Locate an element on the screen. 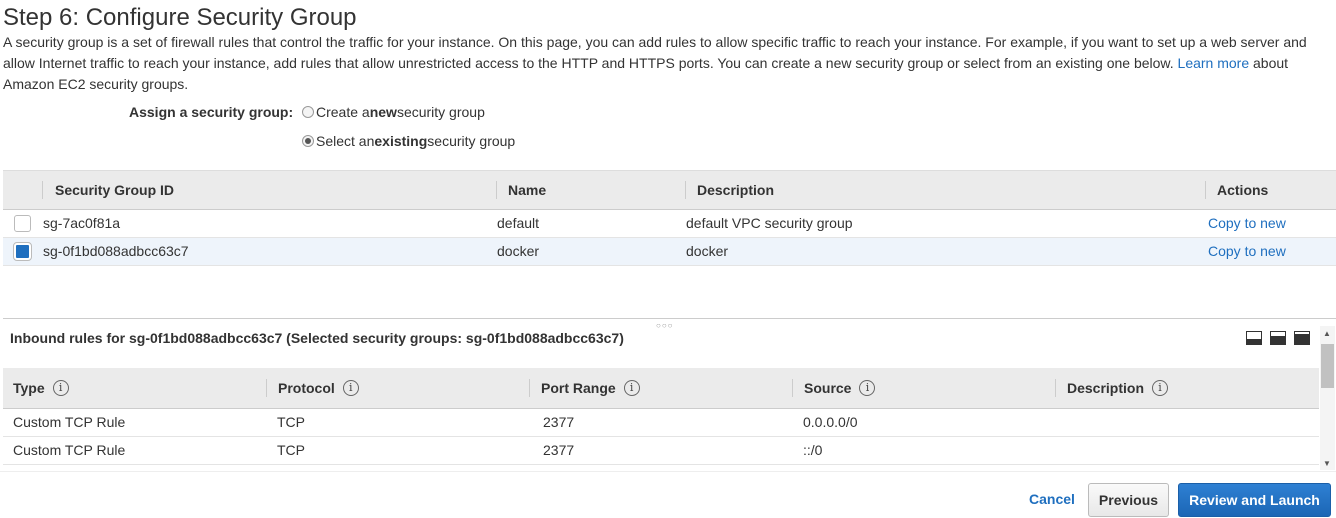 The width and height of the screenshot is (1336, 518). col-header-type: Type i is located at coordinates (41, 388).